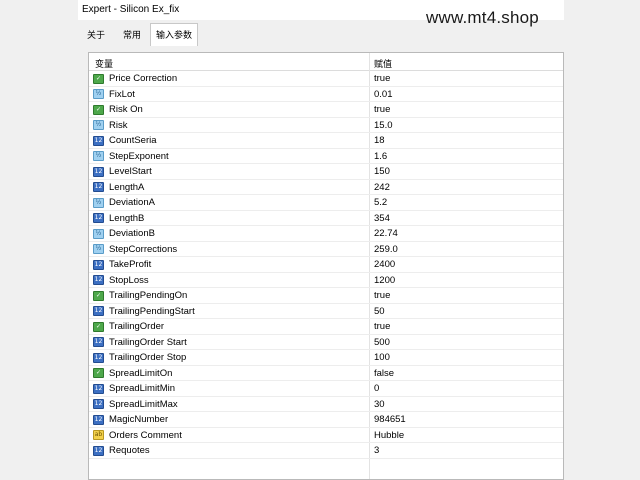  What do you see at coordinates (326, 373) in the screenshot?
I see `parameter-row: ✓ SpreadLimitOn false` at bounding box center [326, 373].